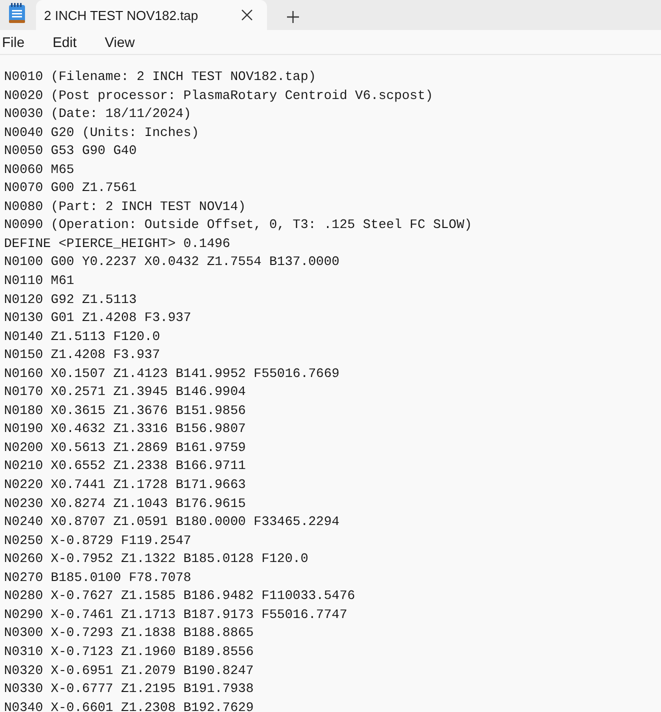 The height and width of the screenshot is (712, 661). What do you see at coordinates (129, 651) in the screenshot?
I see `code-line: N0310 X-0.7123 Z1.1960 B189.8556` at bounding box center [129, 651].